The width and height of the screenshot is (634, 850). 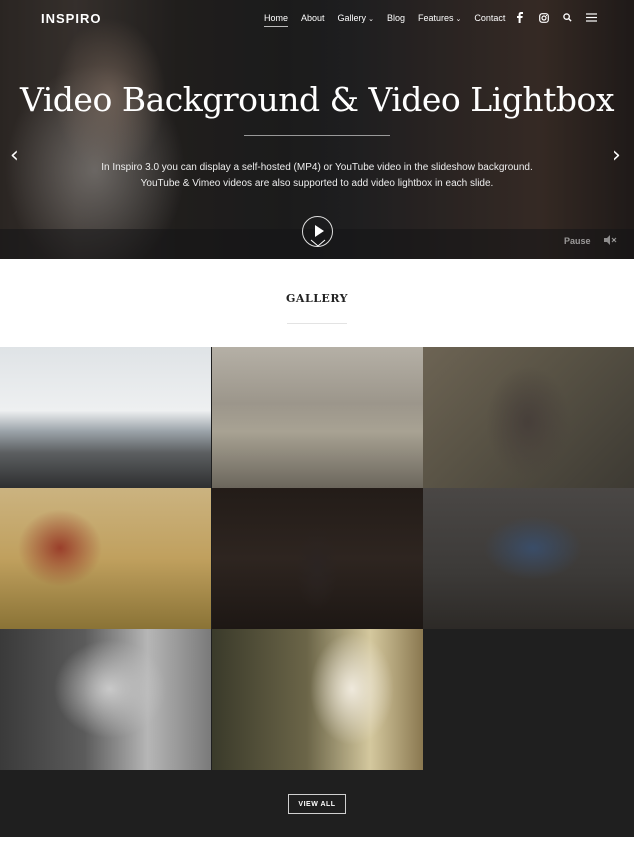 I want to click on gallery-item-couple-lying-down, so click(x=528, y=558).